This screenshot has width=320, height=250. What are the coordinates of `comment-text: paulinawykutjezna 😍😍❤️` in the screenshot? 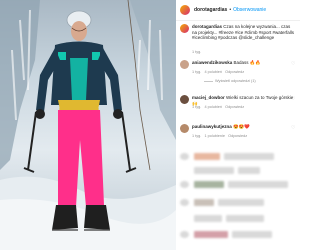 It's located at (244, 127).